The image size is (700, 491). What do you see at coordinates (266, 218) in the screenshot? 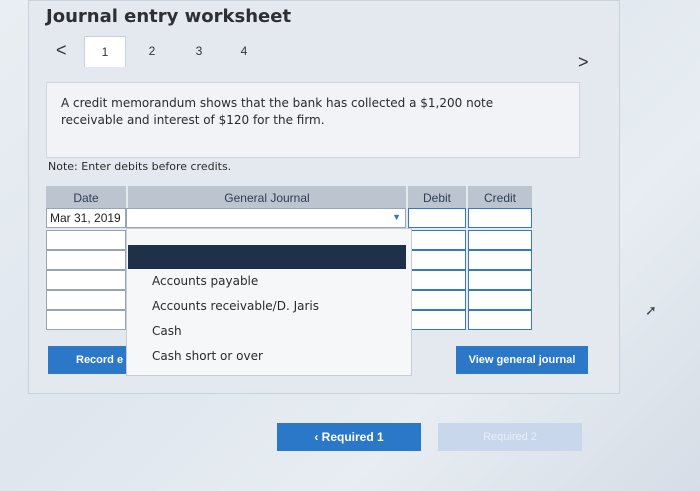
I see `account-select: ▼` at bounding box center [266, 218].